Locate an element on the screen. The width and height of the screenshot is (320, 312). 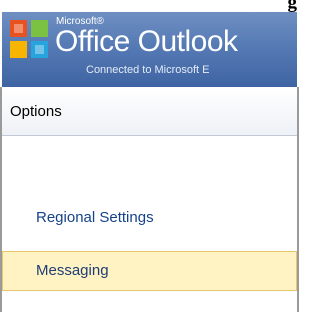
caption-text: g is located at coordinates (292, 6).